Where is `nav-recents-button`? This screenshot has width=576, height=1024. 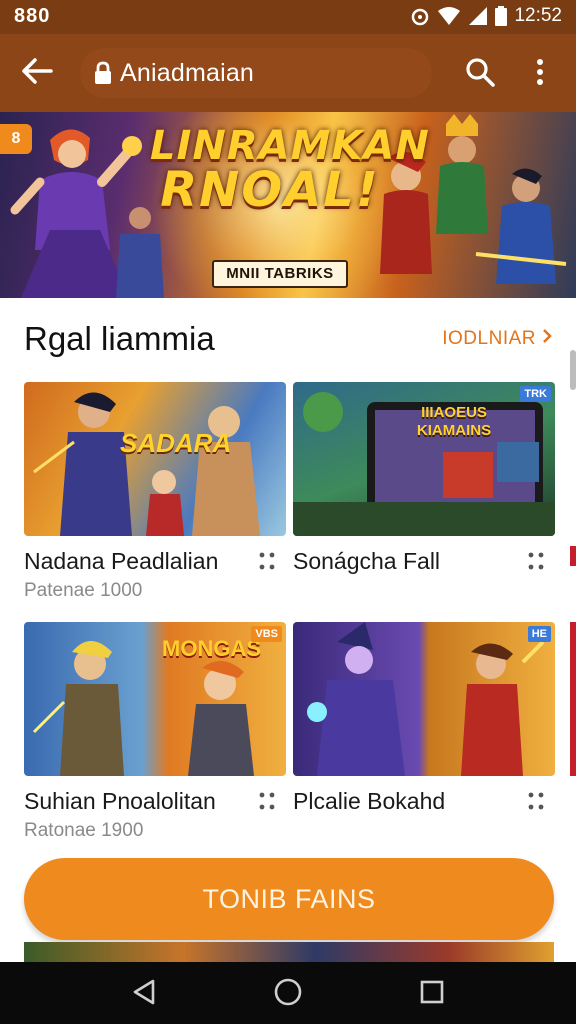
nav-recents-button is located at coordinates (432, 994).